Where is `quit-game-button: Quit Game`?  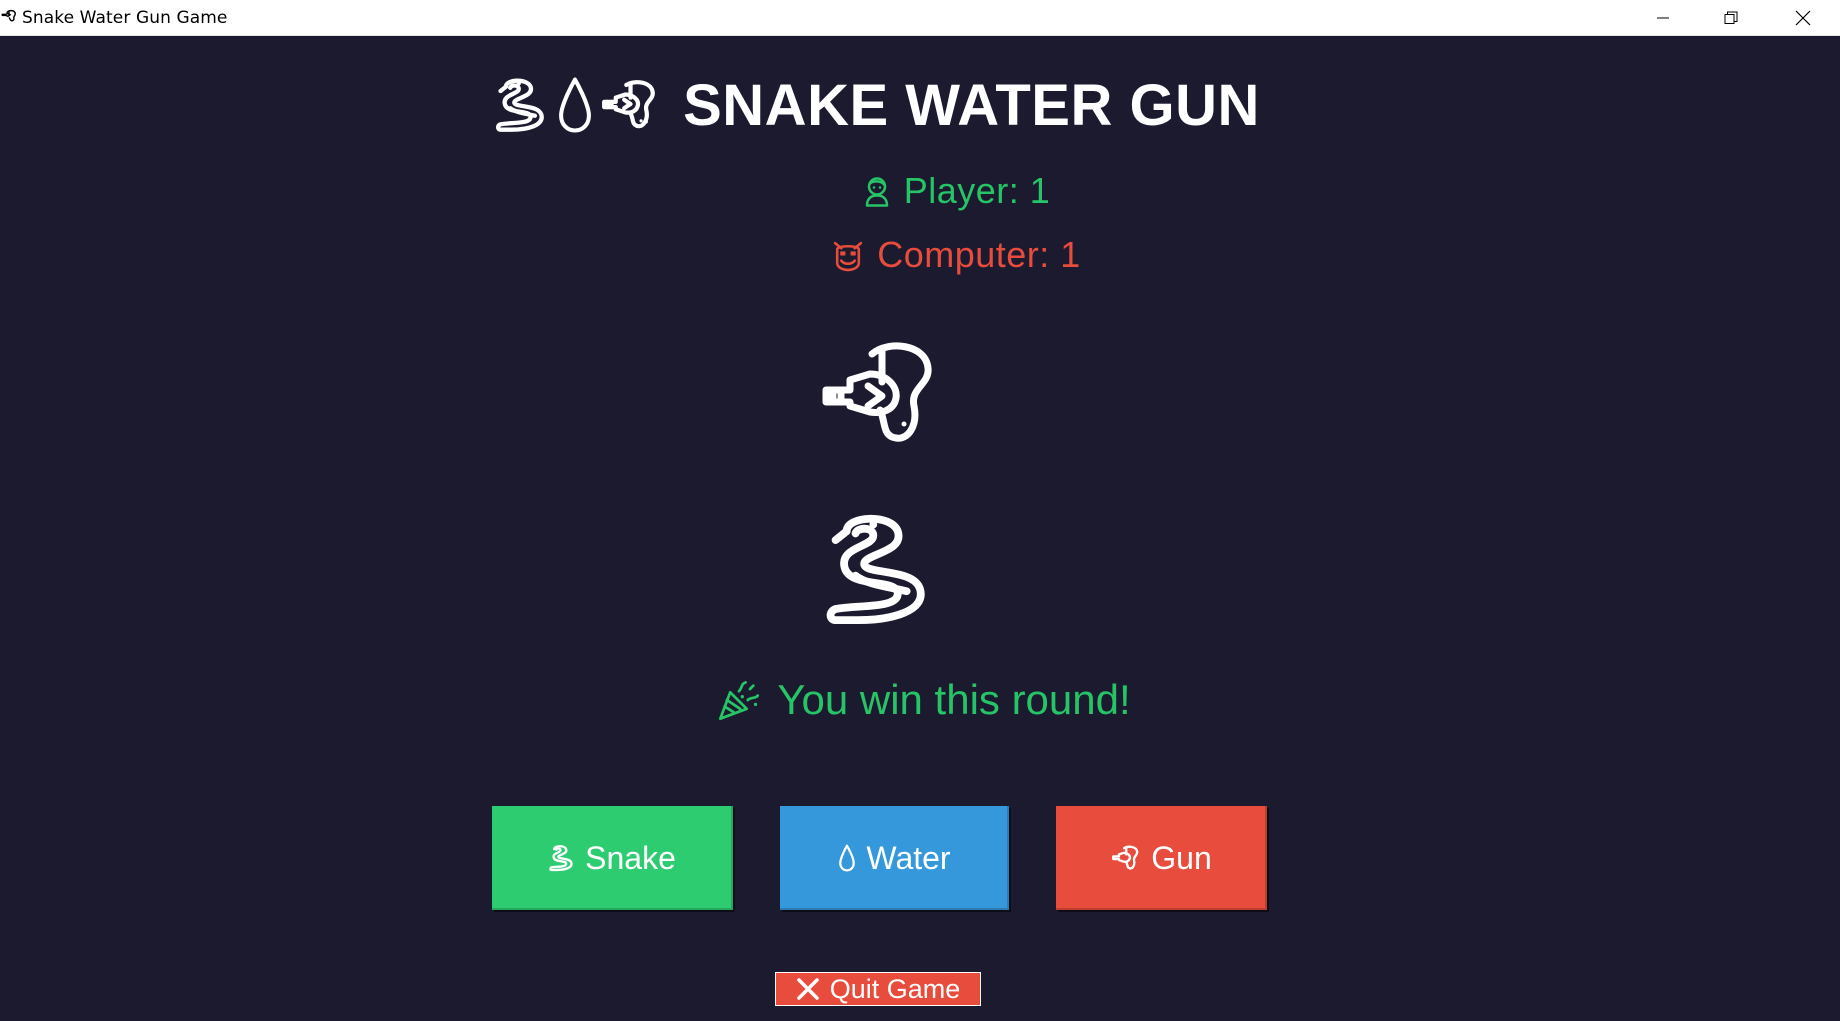 quit-game-button: Quit Game is located at coordinates (878, 989).